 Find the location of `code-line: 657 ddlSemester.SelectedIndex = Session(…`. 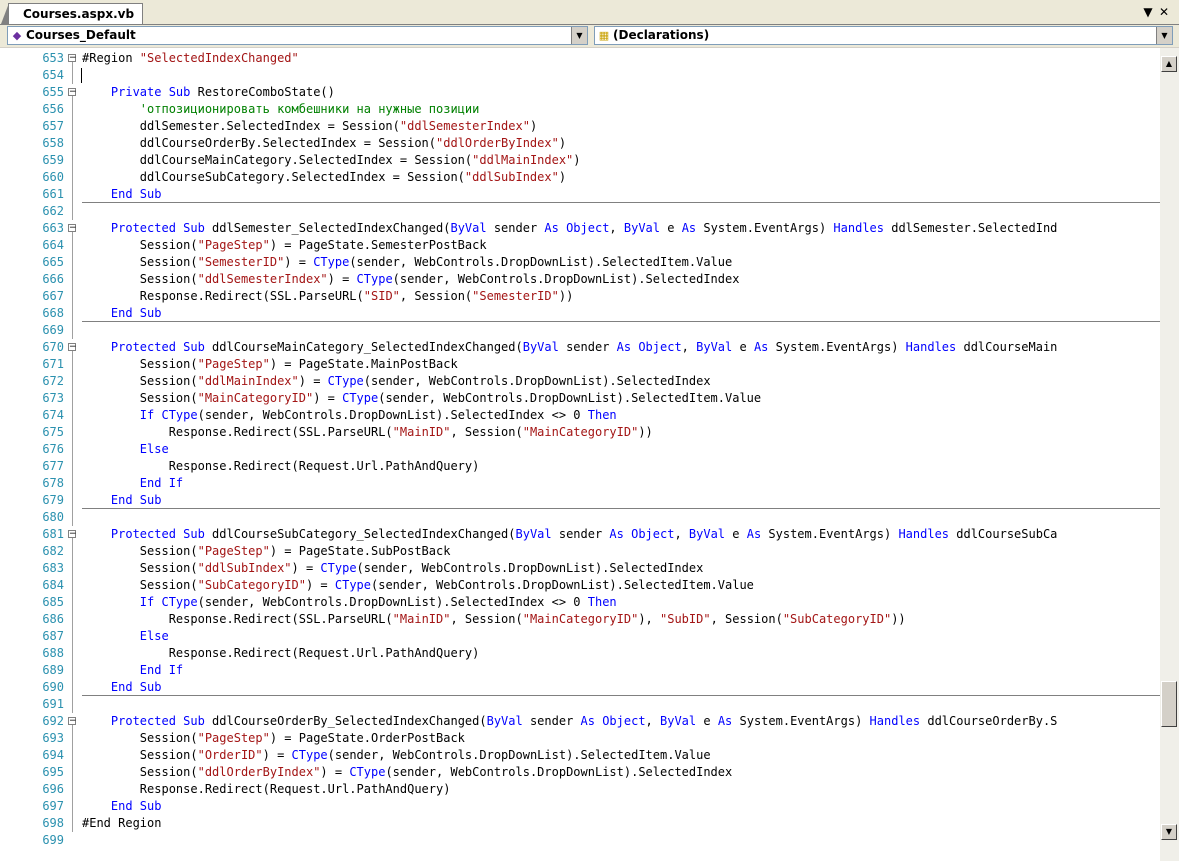

code-line: 657 ddlSemester.SelectedIndex = Session(… is located at coordinates (580, 126).